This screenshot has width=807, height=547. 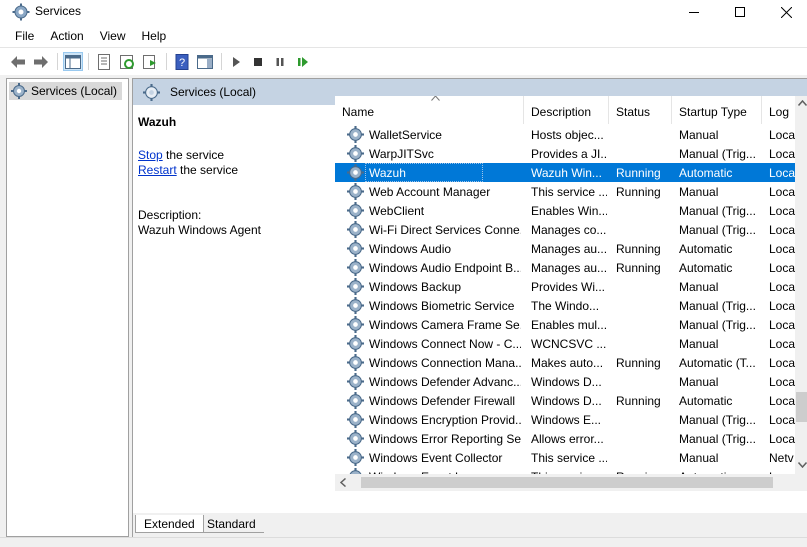 I want to click on view-tabs: Extended Standard, so click(x=470, y=525).